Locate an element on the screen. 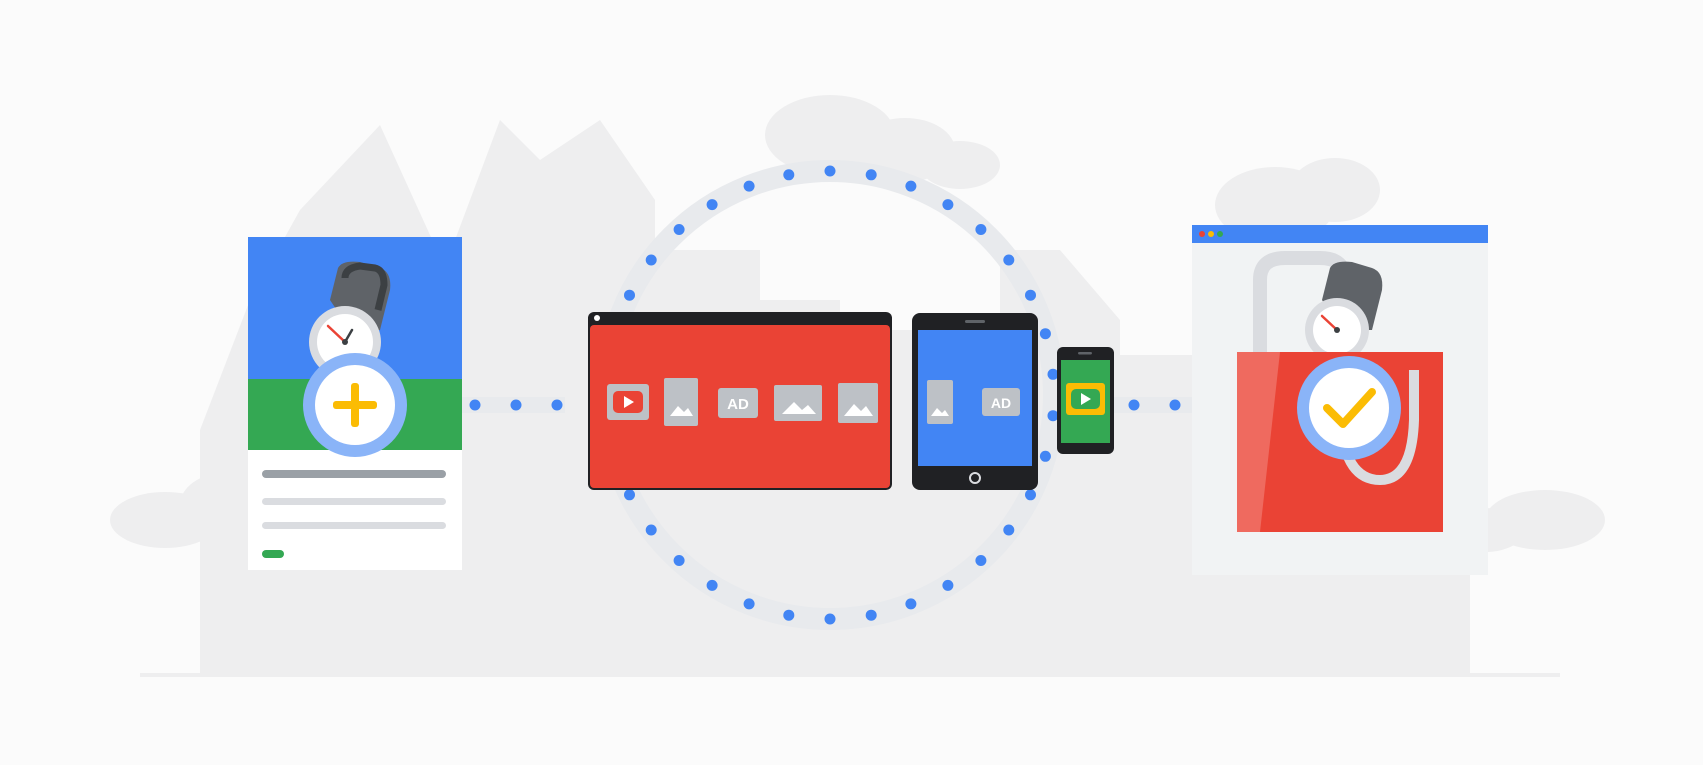 The image size is (1703, 765). tablet-speaker is located at coordinates (975, 321).